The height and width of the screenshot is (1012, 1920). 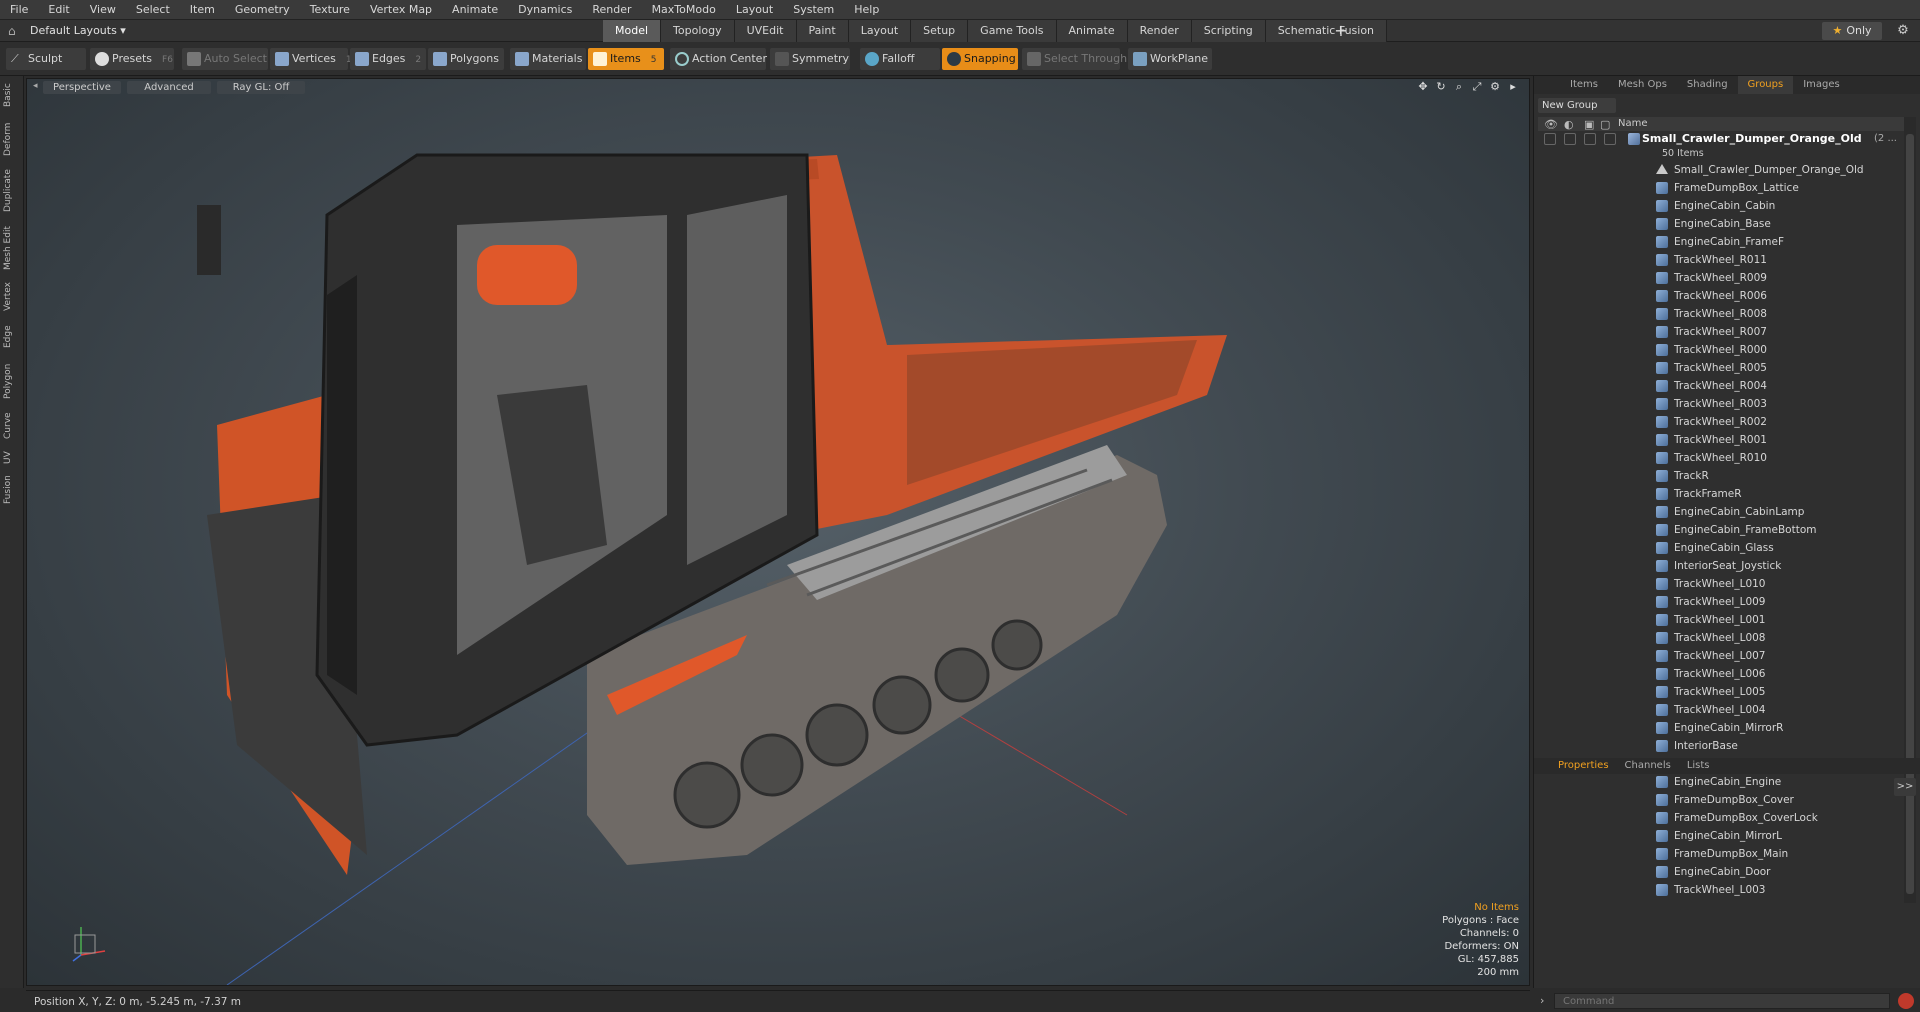 What do you see at coordinates (1721, 224) in the screenshot?
I see `list-item: EngineCabin_Base` at bounding box center [1721, 224].